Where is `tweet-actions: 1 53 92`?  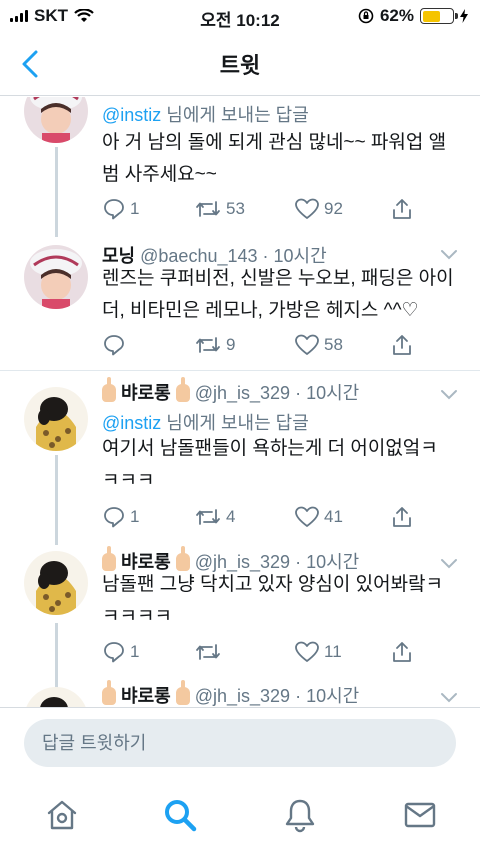 tweet-actions: 1 53 92 is located at coordinates (262, 209).